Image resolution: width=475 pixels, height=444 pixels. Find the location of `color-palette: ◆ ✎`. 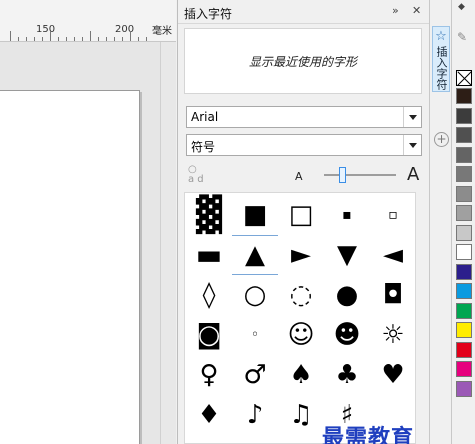

color-palette: ◆ ✎ is located at coordinates (463, 222).